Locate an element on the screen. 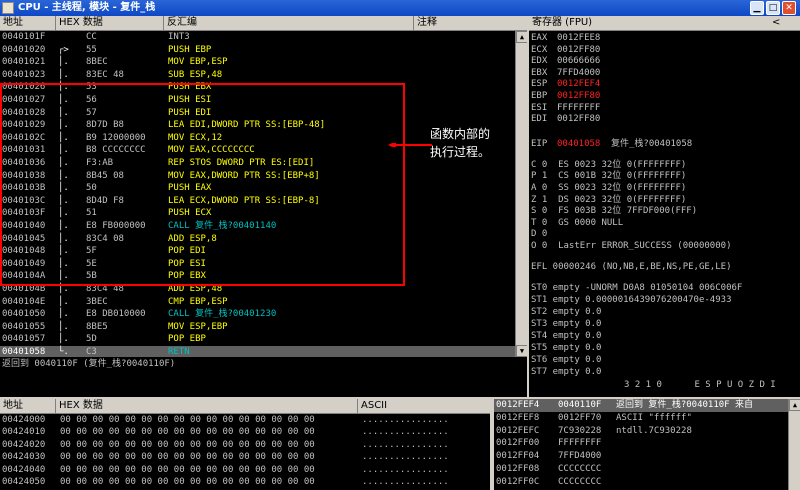 The width and height of the screenshot is (800, 490). disasm-hex: C3 is located at coordinates (91, 352).